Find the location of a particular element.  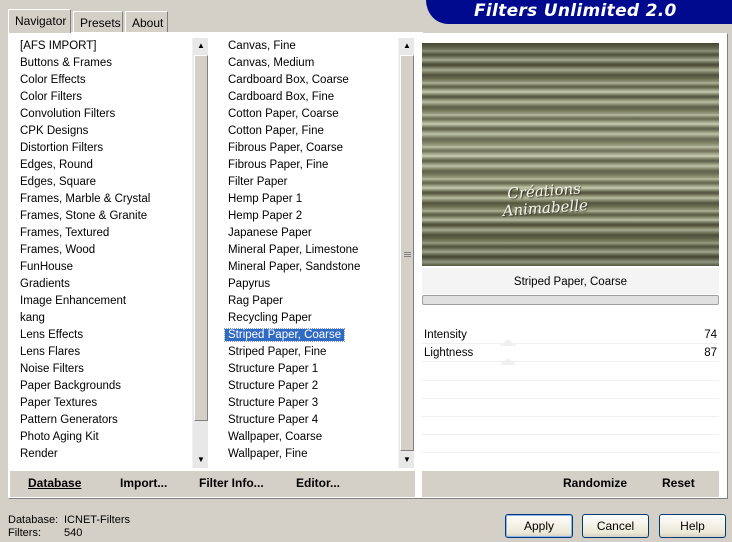

list-item: Cotton Paper, Fine is located at coordinates (309, 131).